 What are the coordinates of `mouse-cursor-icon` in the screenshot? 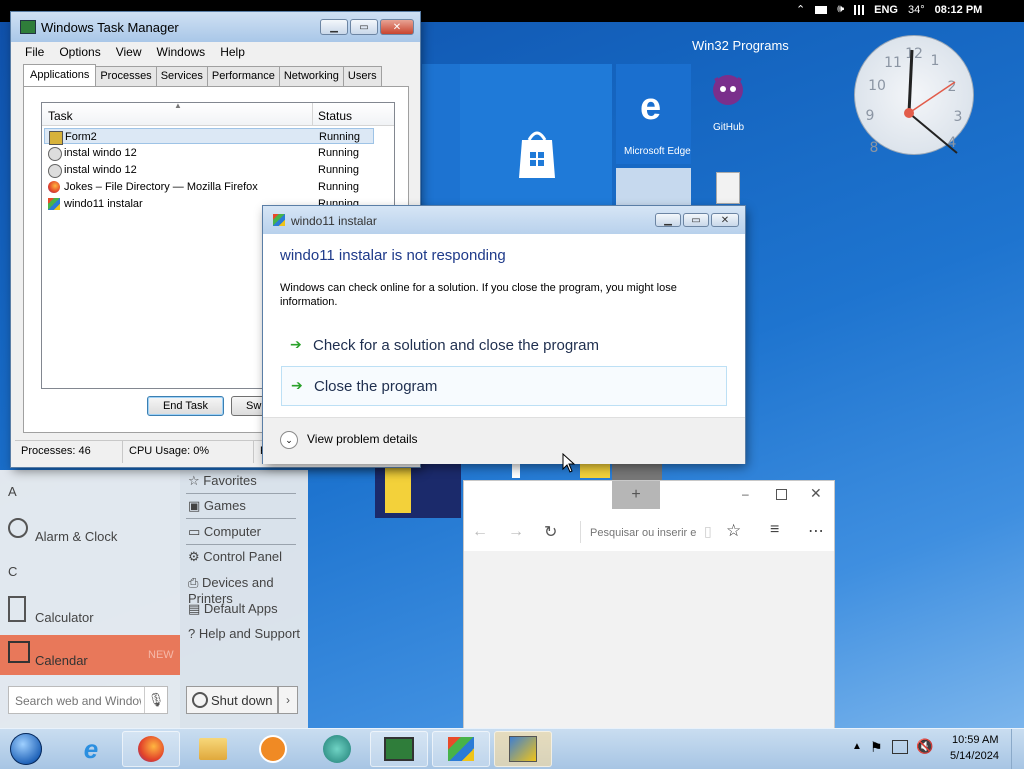 It's located at (569, 463).